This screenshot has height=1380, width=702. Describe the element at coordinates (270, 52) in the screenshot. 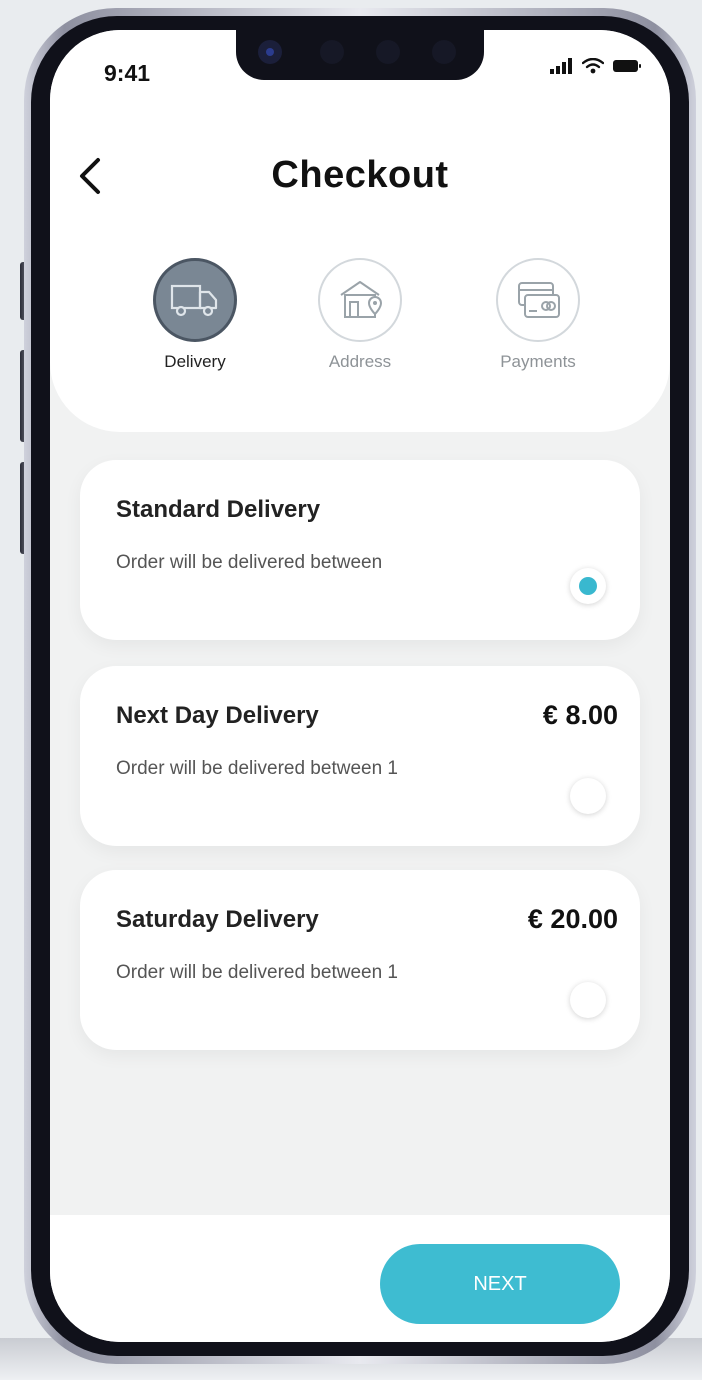

I see `camera-icon` at that location.